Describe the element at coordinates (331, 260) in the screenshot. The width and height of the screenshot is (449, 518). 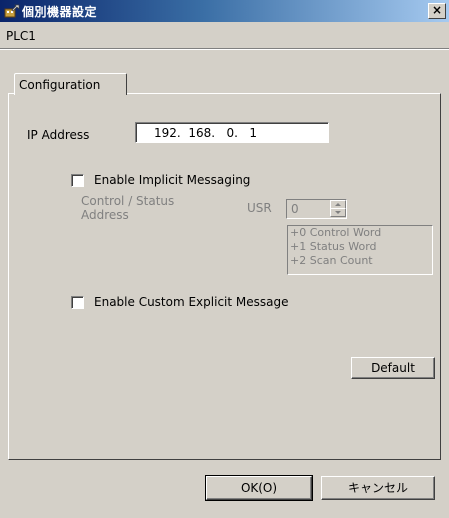
I see `list-item: +2 Scan Count` at that location.